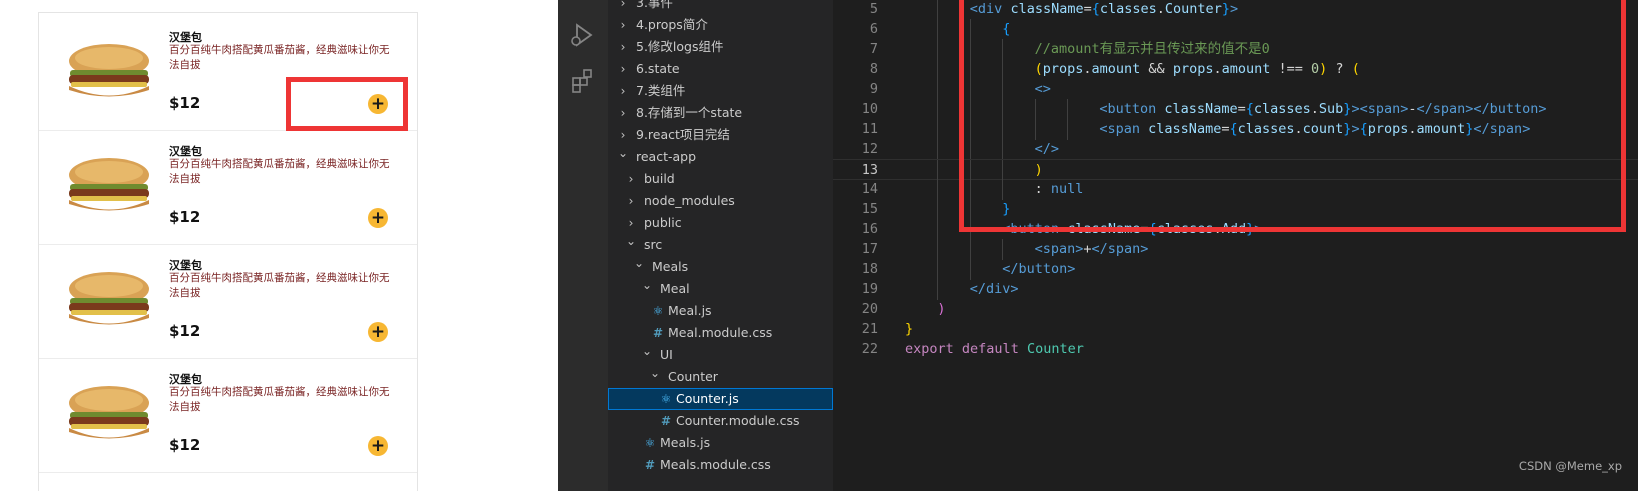  What do you see at coordinates (670, 266) in the screenshot?
I see `explorer-item-label: Meals` at bounding box center [670, 266].